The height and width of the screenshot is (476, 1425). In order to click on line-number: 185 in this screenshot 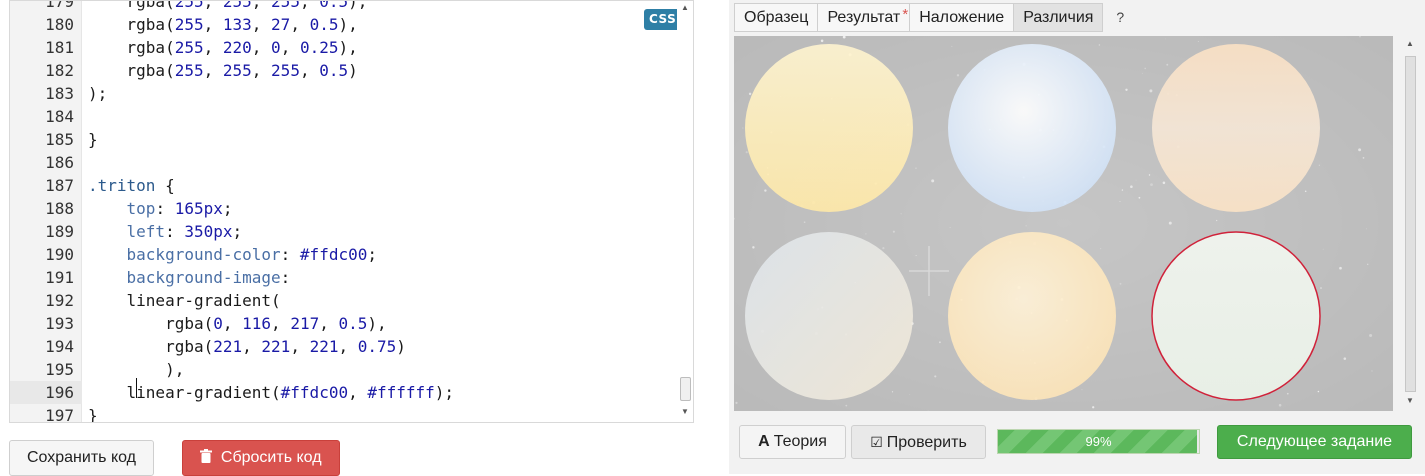, I will do `click(59, 139)`.